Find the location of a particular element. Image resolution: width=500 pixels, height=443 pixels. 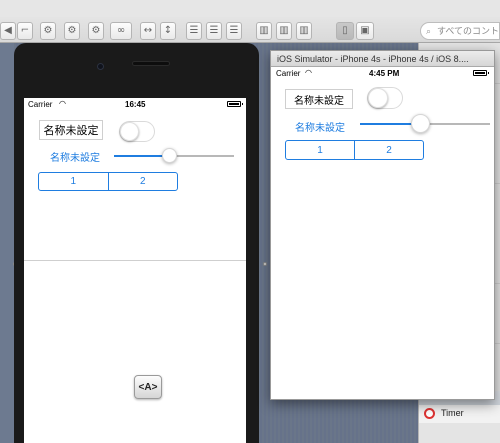

file-inspector-icon: ▯ is located at coordinates (345, 30).